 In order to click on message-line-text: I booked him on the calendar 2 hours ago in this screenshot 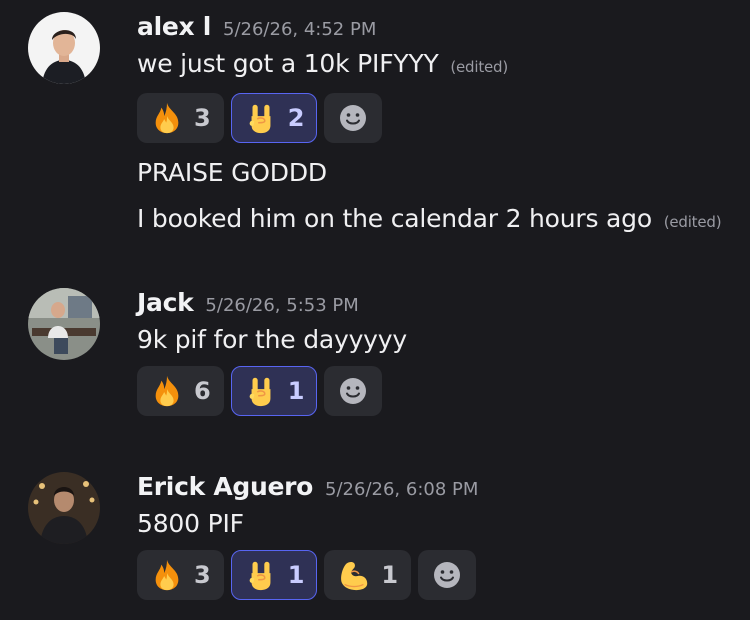, I will do `click(394, 218)`.